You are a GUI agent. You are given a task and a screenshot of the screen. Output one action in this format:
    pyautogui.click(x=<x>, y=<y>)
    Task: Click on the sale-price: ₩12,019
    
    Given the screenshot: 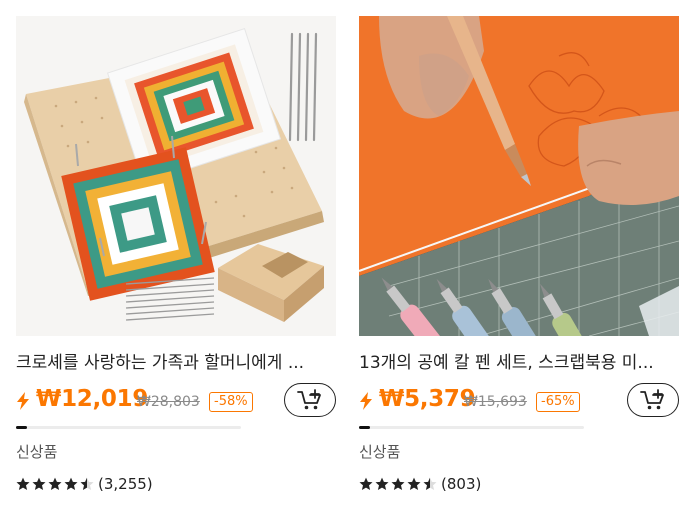 What is the action you would take?
    pyautogui.click(x=92, y=399)
    